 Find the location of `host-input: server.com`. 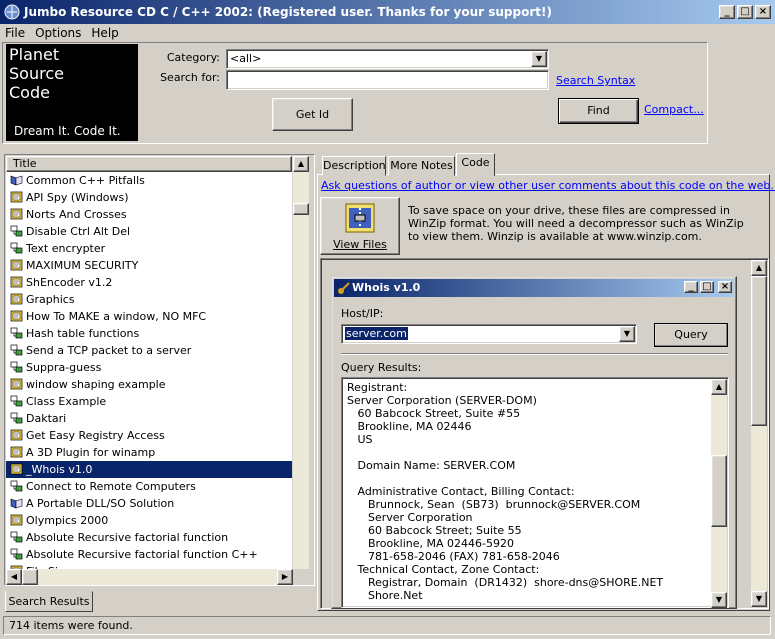

host-input: server.com is located at coordinates (489, 334).